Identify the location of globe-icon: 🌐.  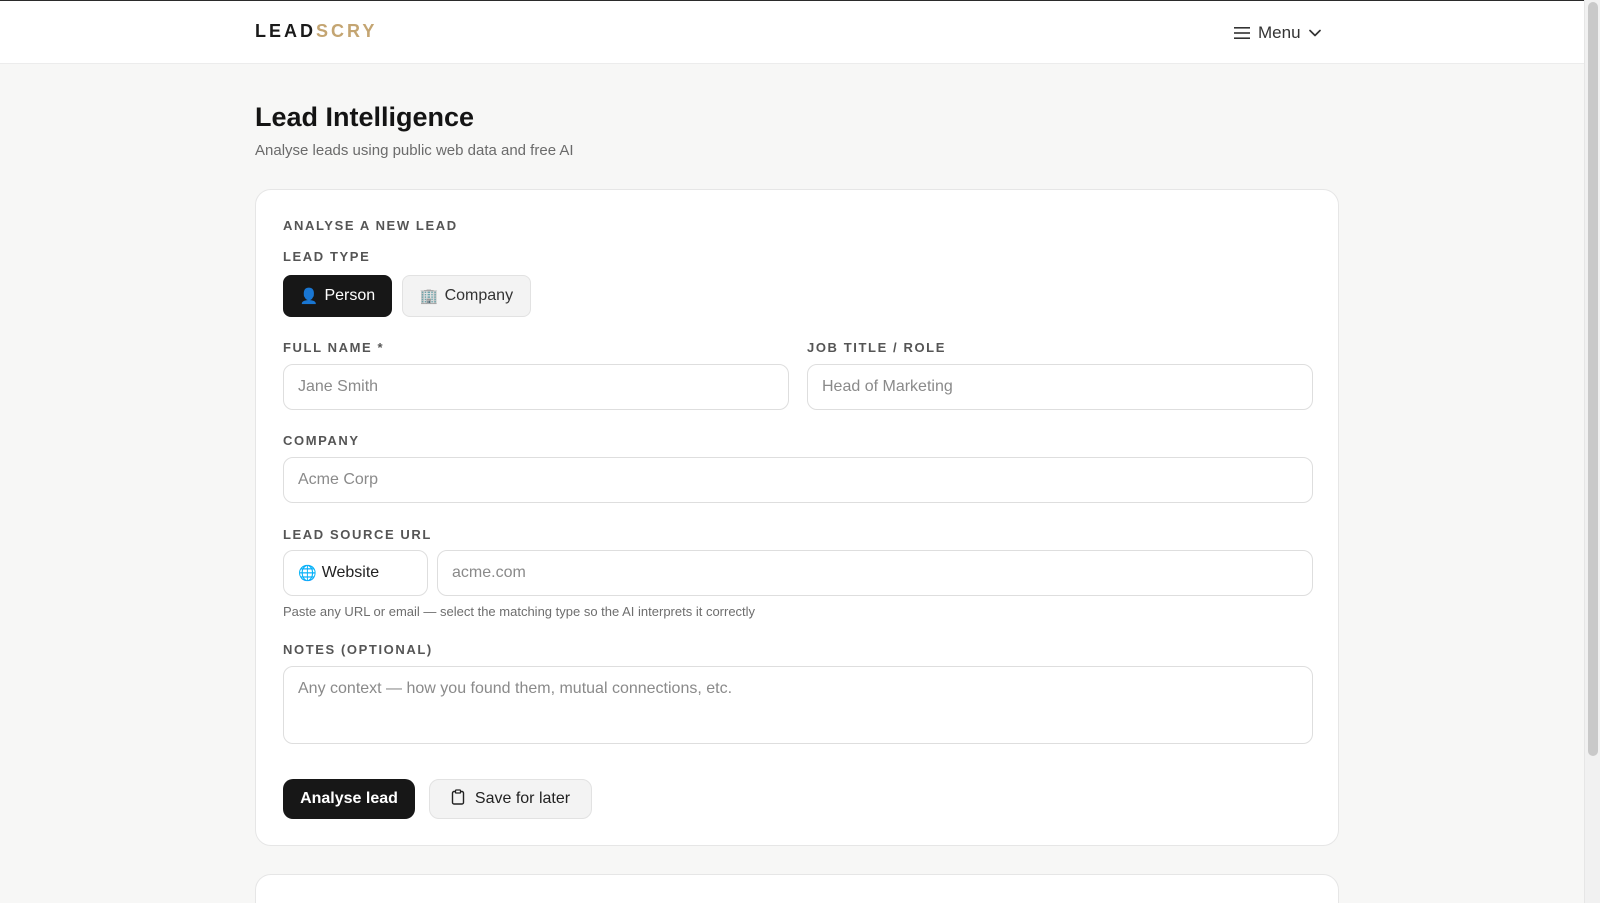
(307, 573).